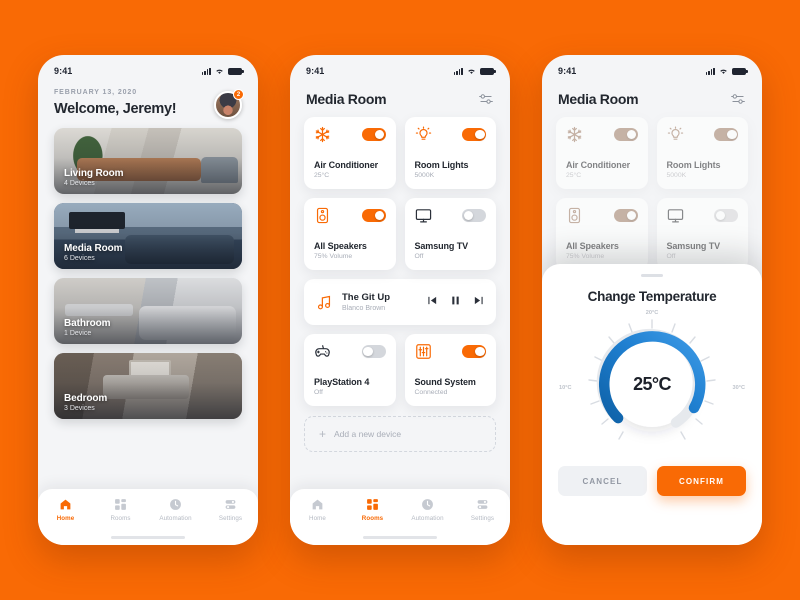 This screenshot has height=600, width=800. I want to click on device-name: PlayStation 4, so click(342, 382).